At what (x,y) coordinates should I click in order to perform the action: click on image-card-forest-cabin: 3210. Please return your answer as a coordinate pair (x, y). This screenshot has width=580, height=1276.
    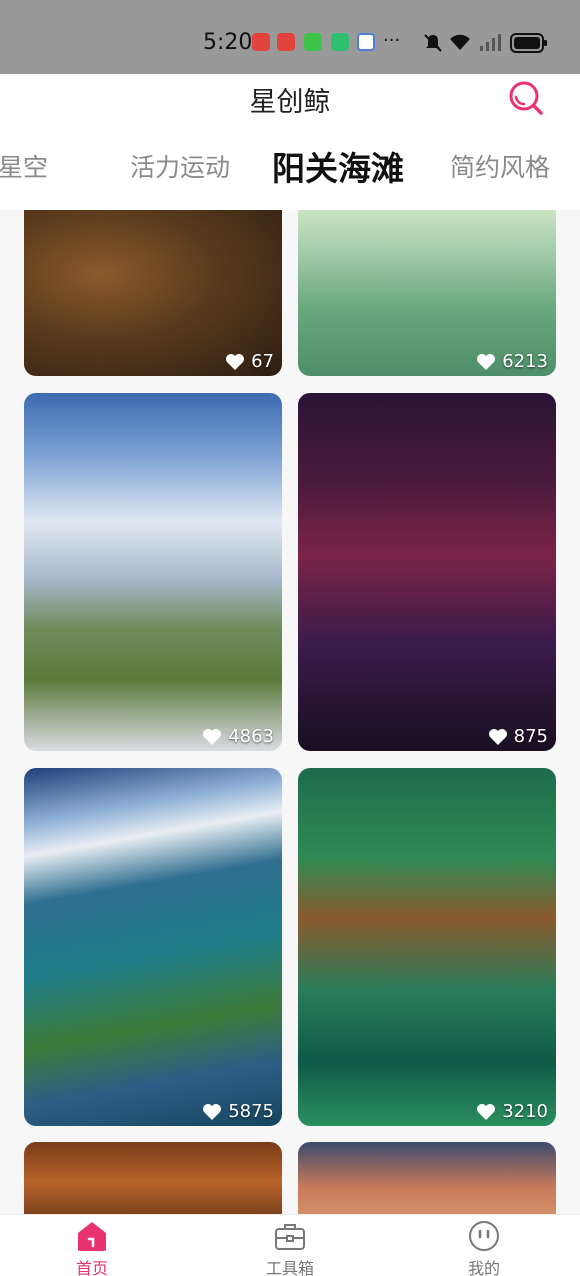
    Looking at the image, I should click on (427, 947).